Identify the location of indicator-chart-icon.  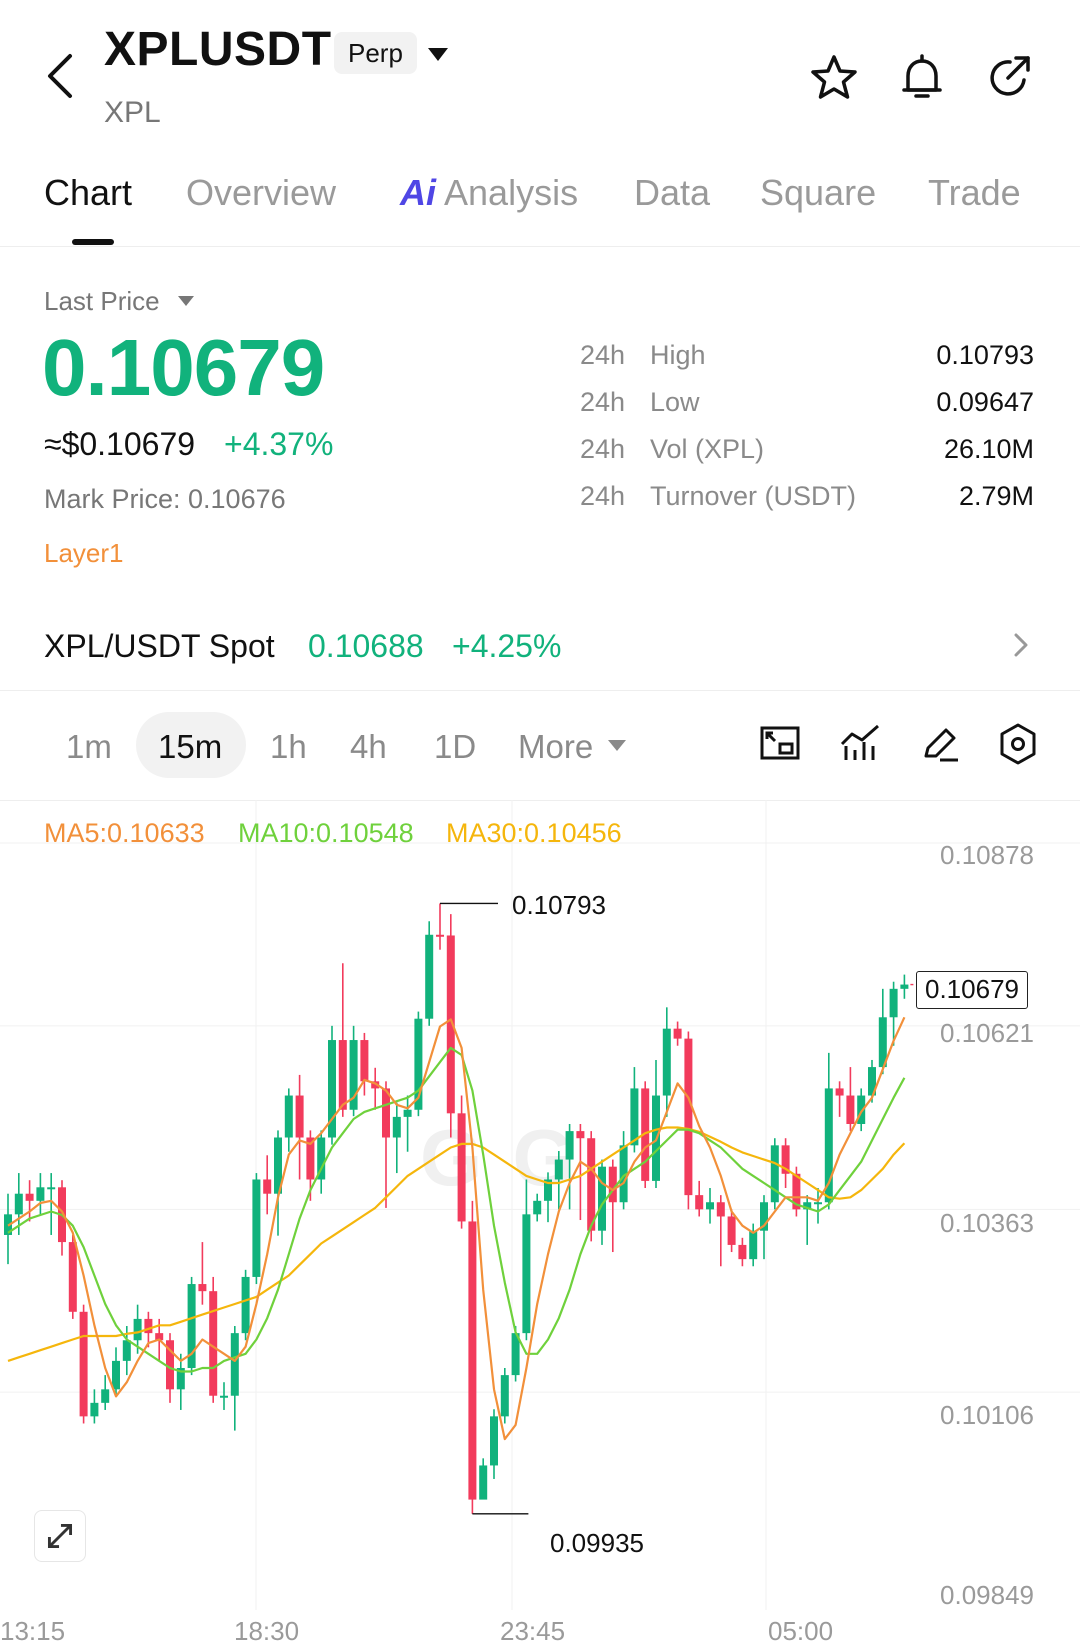
(860, 744).